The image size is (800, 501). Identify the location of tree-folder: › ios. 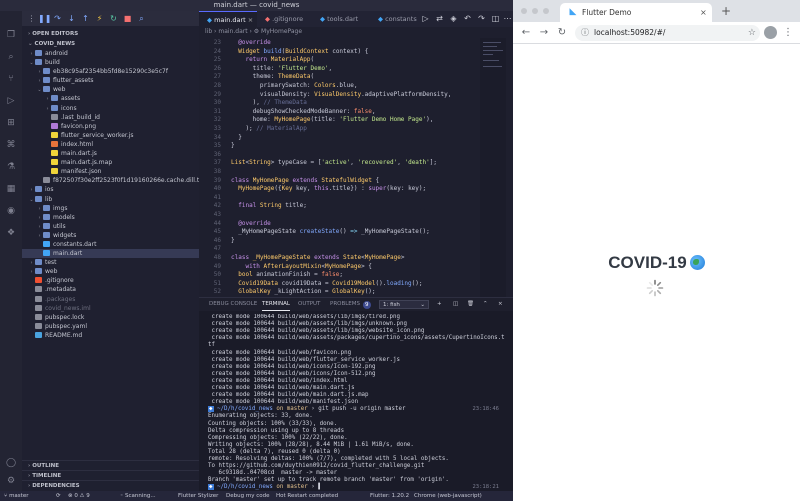
(110, 189).